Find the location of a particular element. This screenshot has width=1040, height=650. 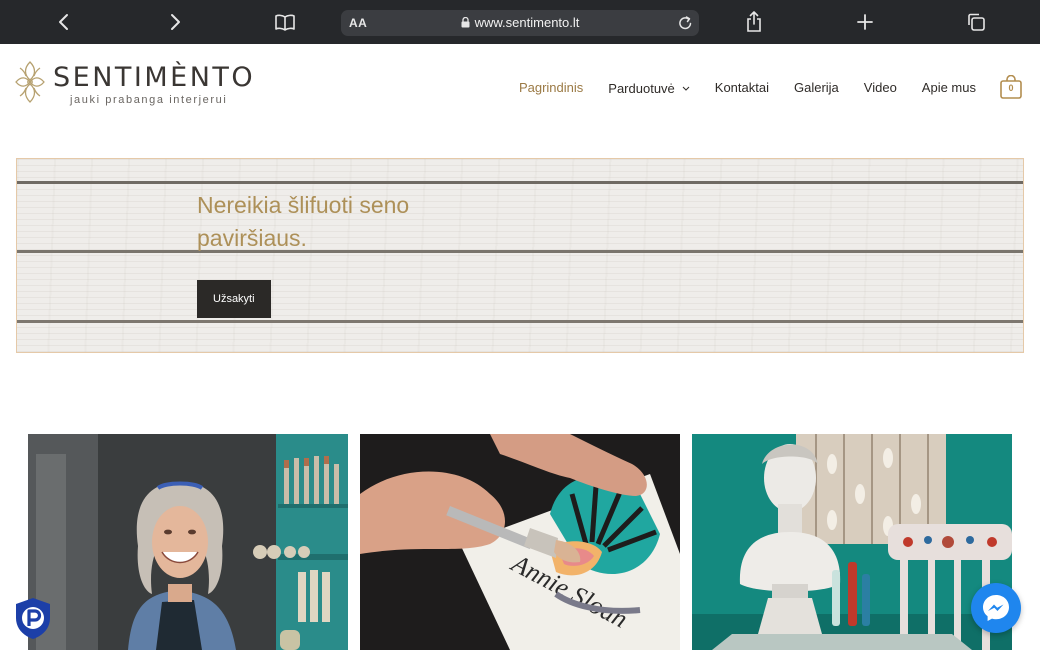

address-bar: AA www.sentimento.lt is located at coordinates (520, 23).